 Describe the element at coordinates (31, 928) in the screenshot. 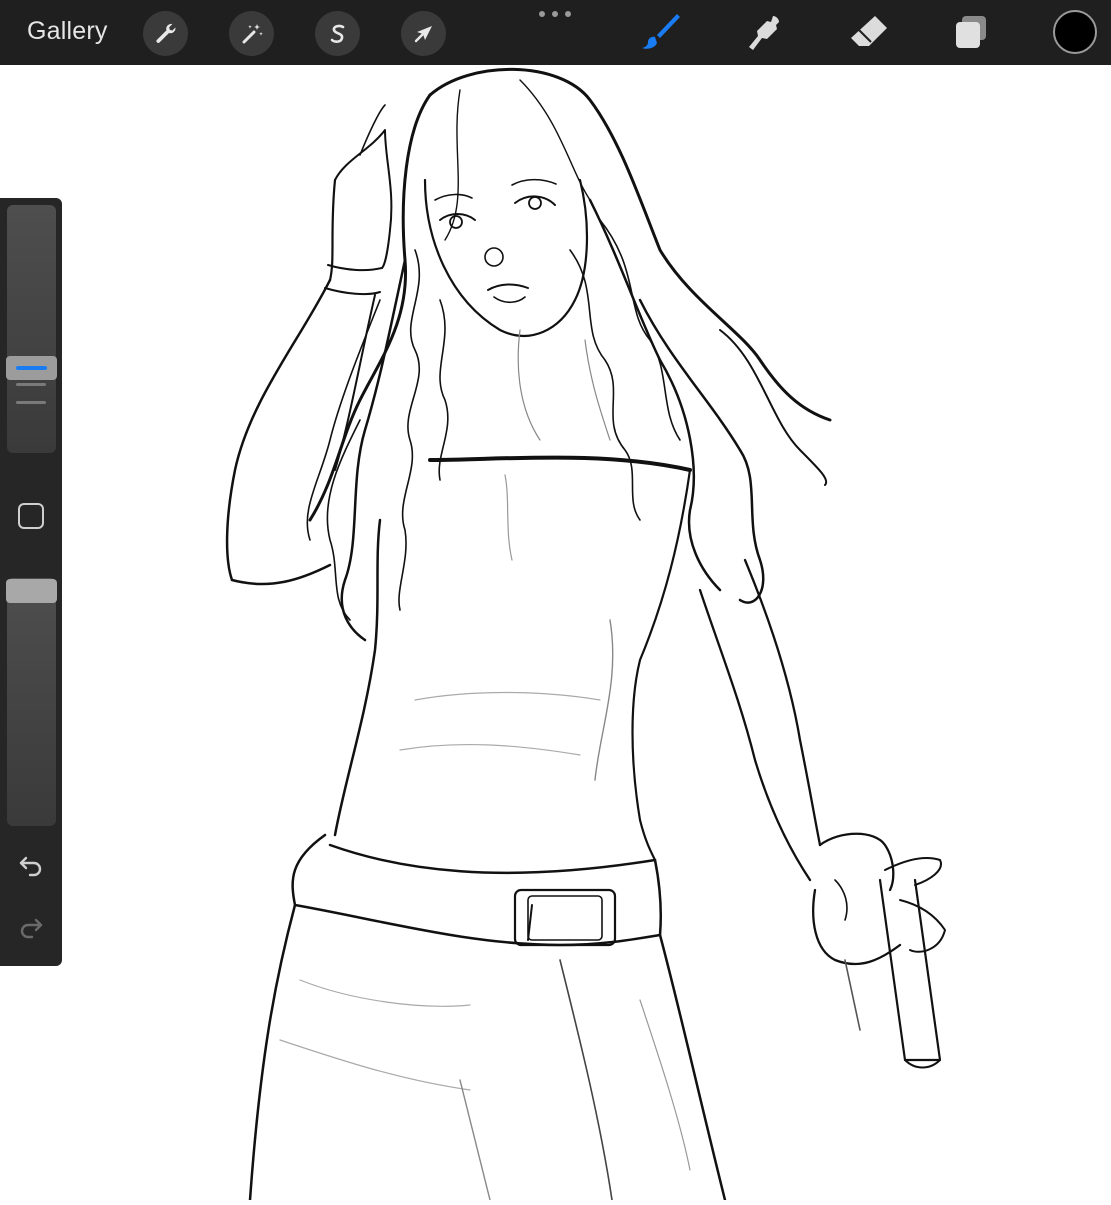

I see `redo-icon` at that location.